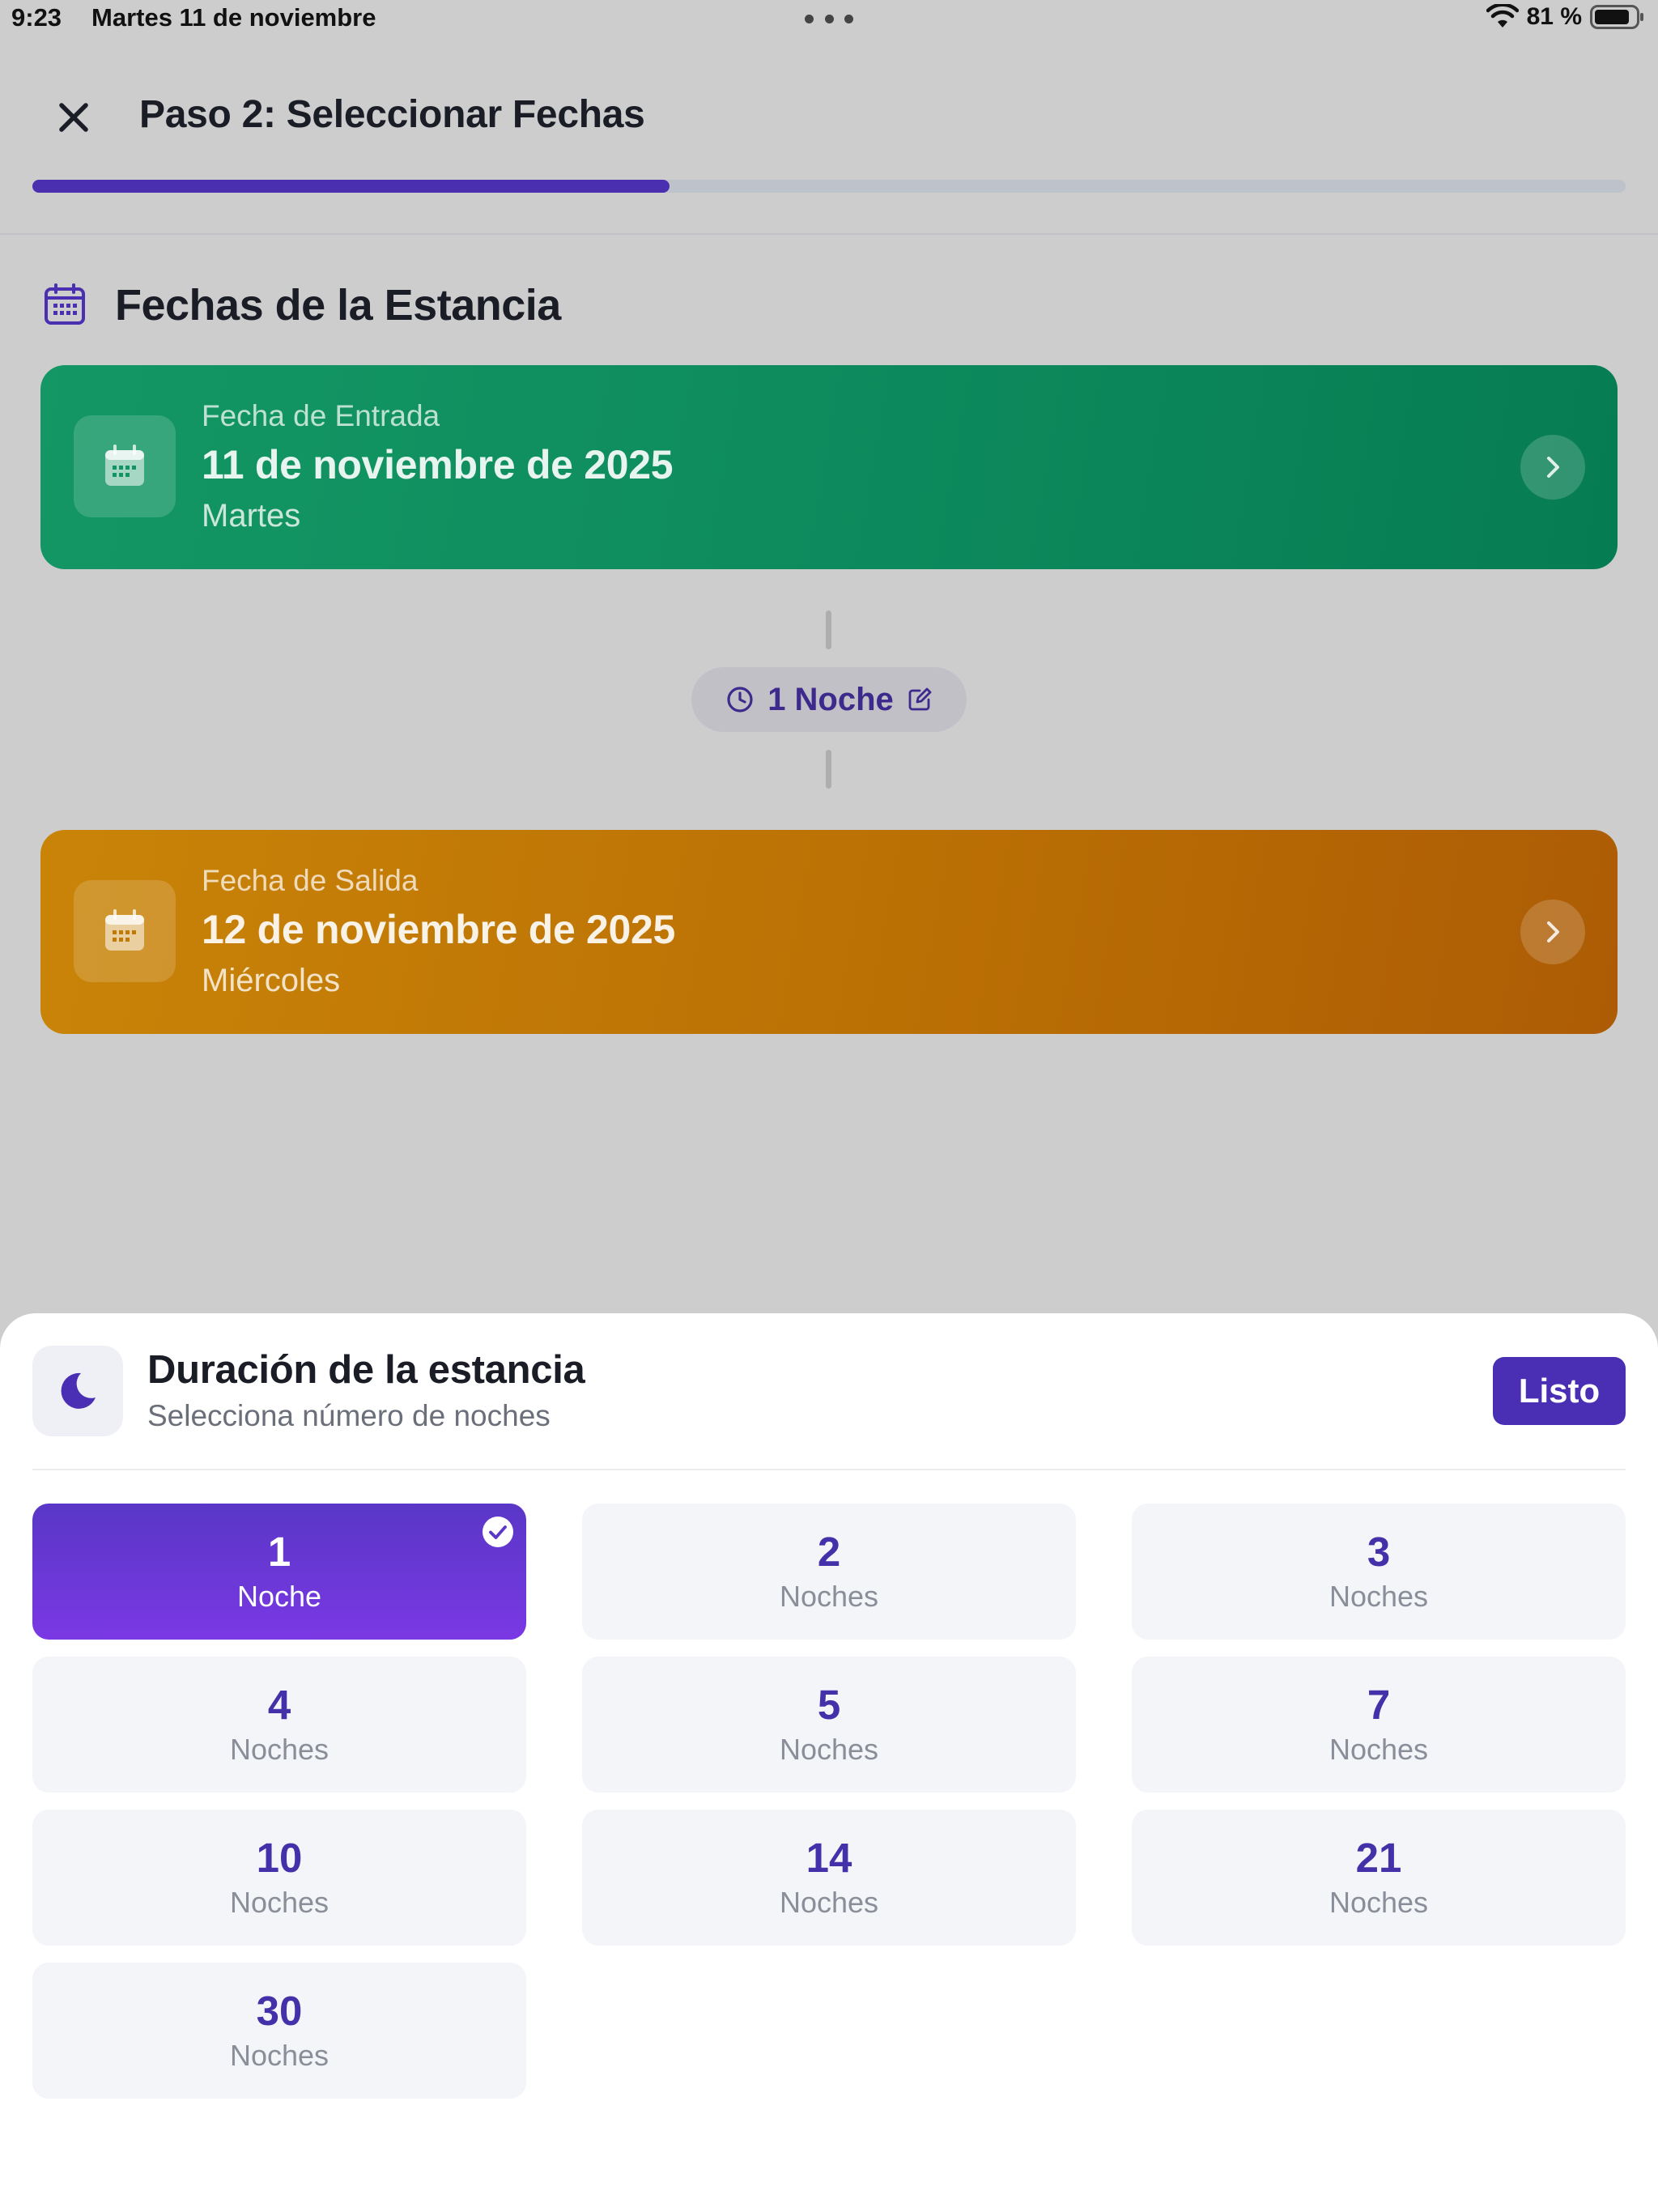  Describe the element at coordinates (279, 2011) in the screenshot. I see `night-option-number: 30` at that location.